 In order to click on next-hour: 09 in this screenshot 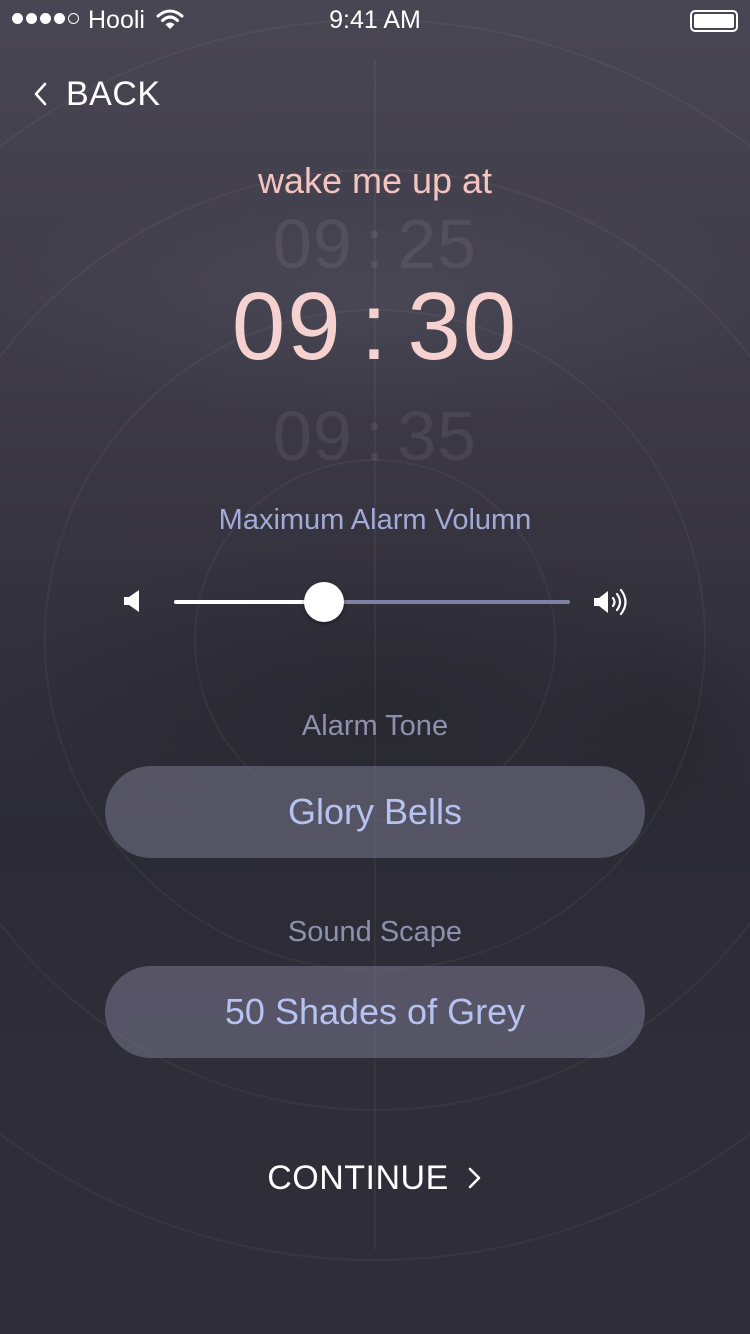, I will do `click(312, 436)`.